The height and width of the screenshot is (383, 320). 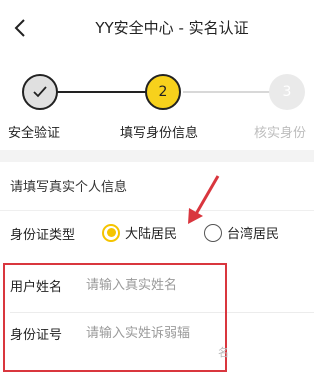 I want to click on radio-taiwan: 台湾居民, so click(x=241, y=232).